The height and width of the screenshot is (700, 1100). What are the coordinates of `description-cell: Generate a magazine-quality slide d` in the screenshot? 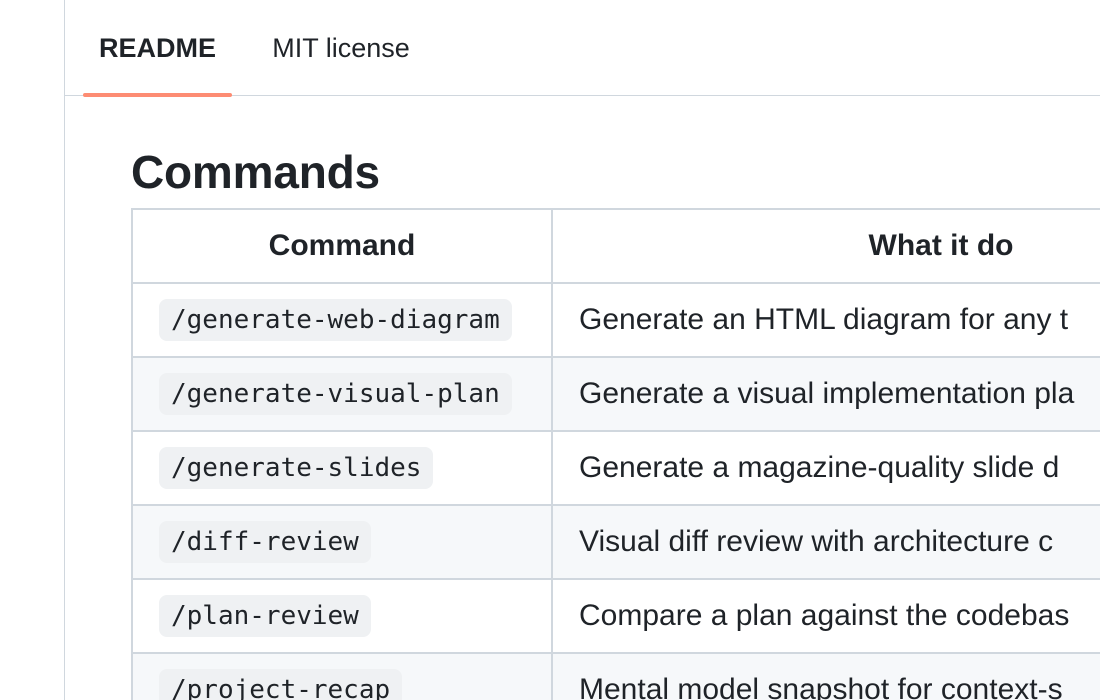 It's located at (825, 468).